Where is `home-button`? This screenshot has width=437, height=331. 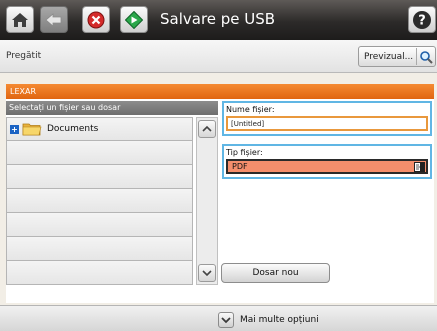
home-button is located at coordinates (20, 19).